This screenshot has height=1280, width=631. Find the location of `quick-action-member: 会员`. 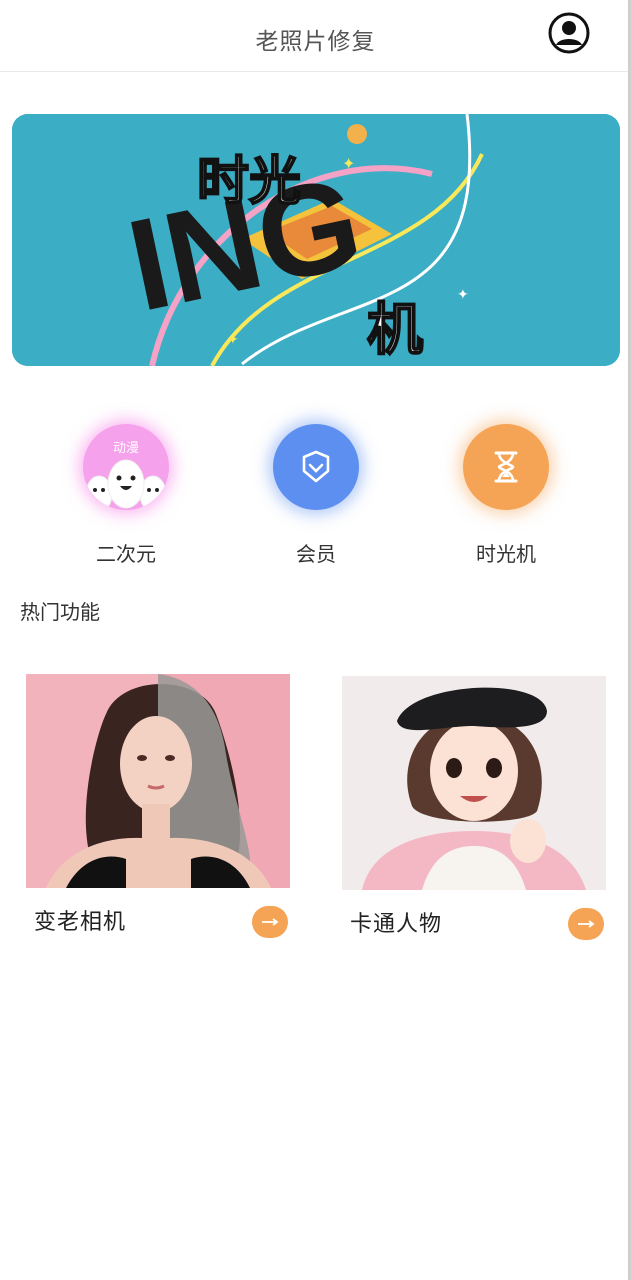

quick-action-member: 会员 is located at coordinates (316, 495).